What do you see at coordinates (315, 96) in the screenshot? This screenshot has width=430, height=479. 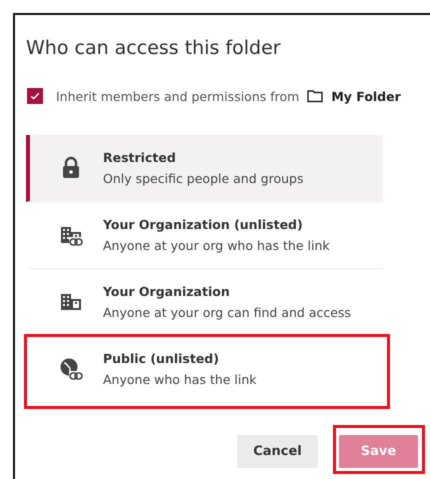 I see `folder-icon` at bounding box center [315, 96].